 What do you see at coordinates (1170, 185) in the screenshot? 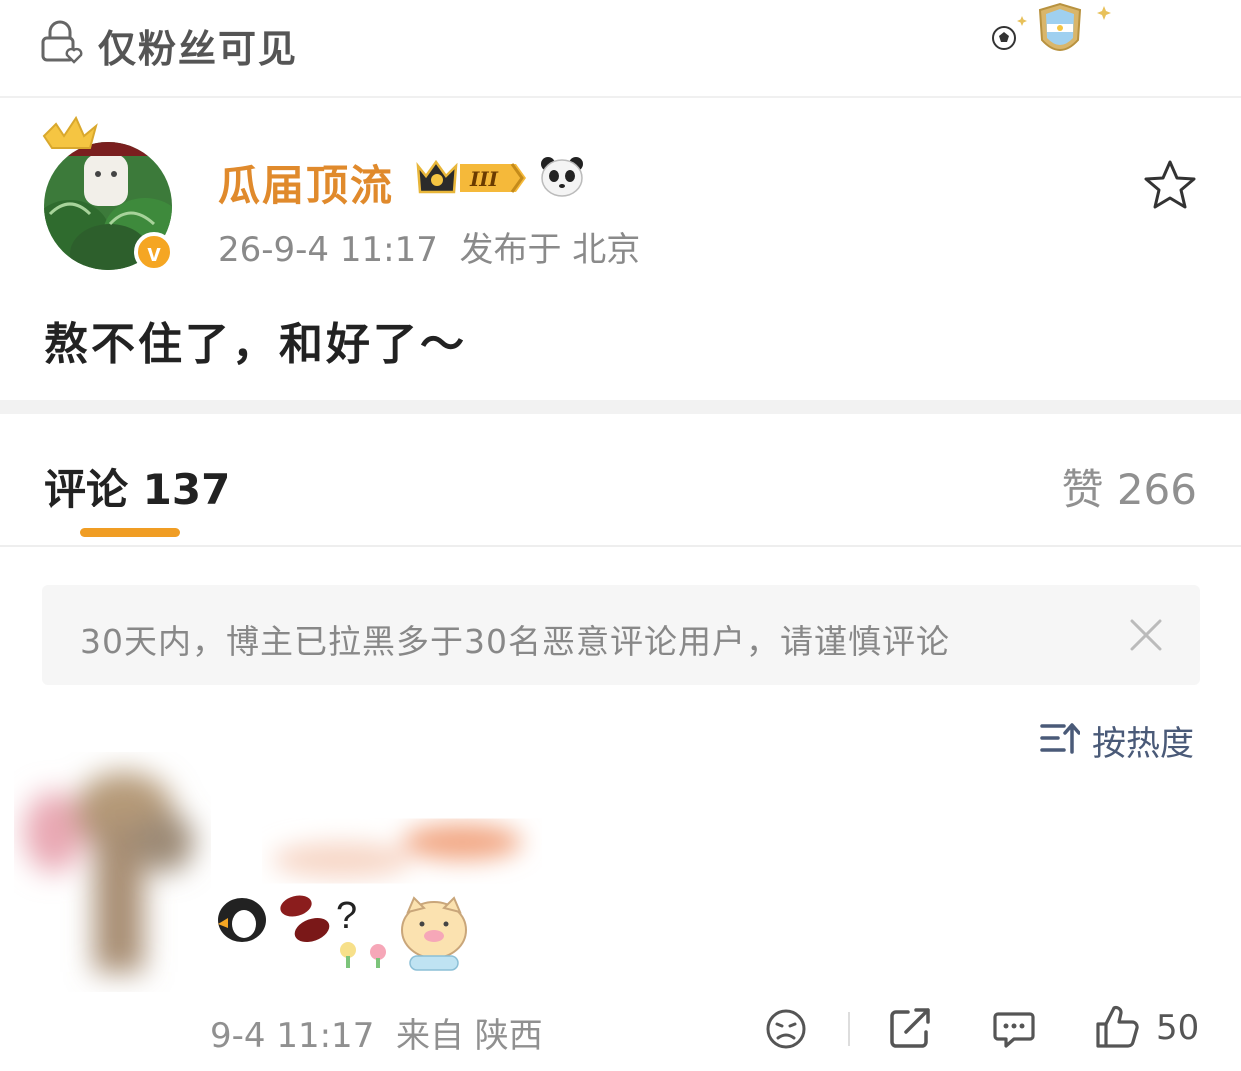
I see `favorite-star-icon` at bounding box center [1170, 185].